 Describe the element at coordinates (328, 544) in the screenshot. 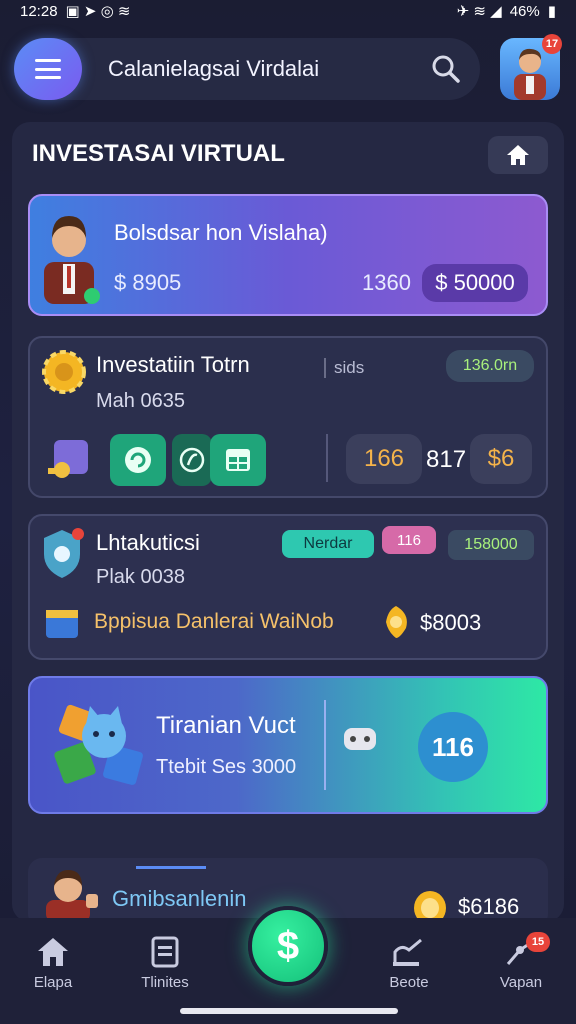

I see `card3-pill-primary: Nerdar` at that location.